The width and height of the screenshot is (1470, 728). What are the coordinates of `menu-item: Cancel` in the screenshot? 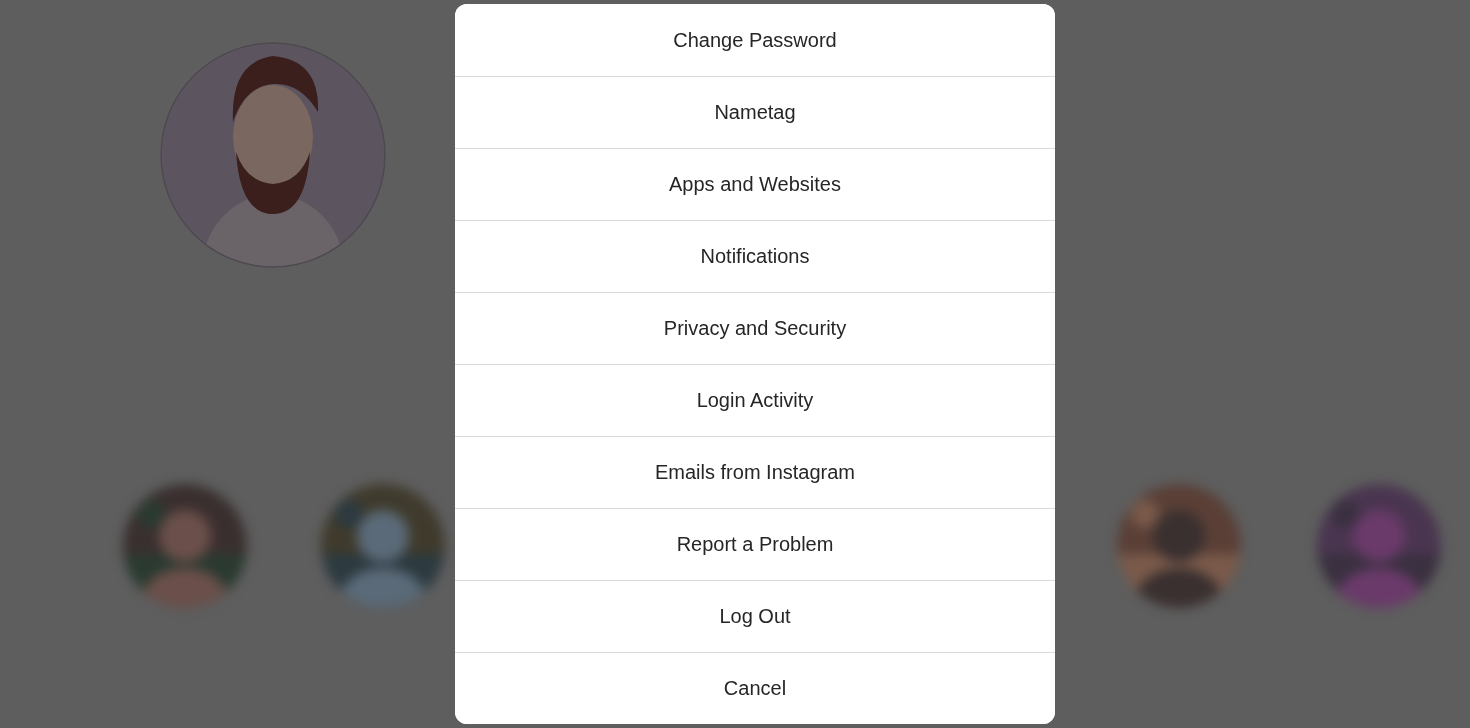 It's located at (755, 688).